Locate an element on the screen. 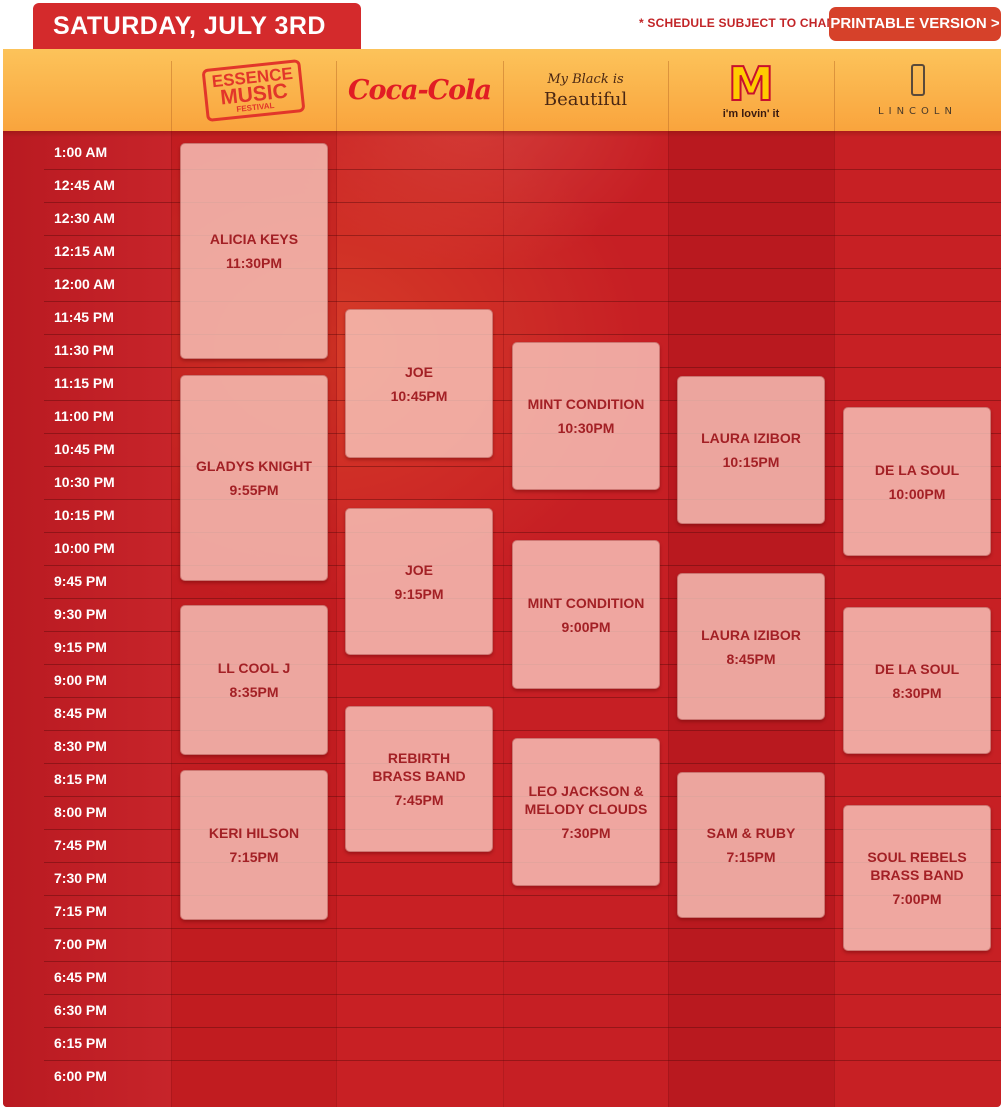 Image resolution: width=1003 pixels, height=1109 pixels. event-block: MINT CONDITION 9:00PM is located at coordinates (586, 614).